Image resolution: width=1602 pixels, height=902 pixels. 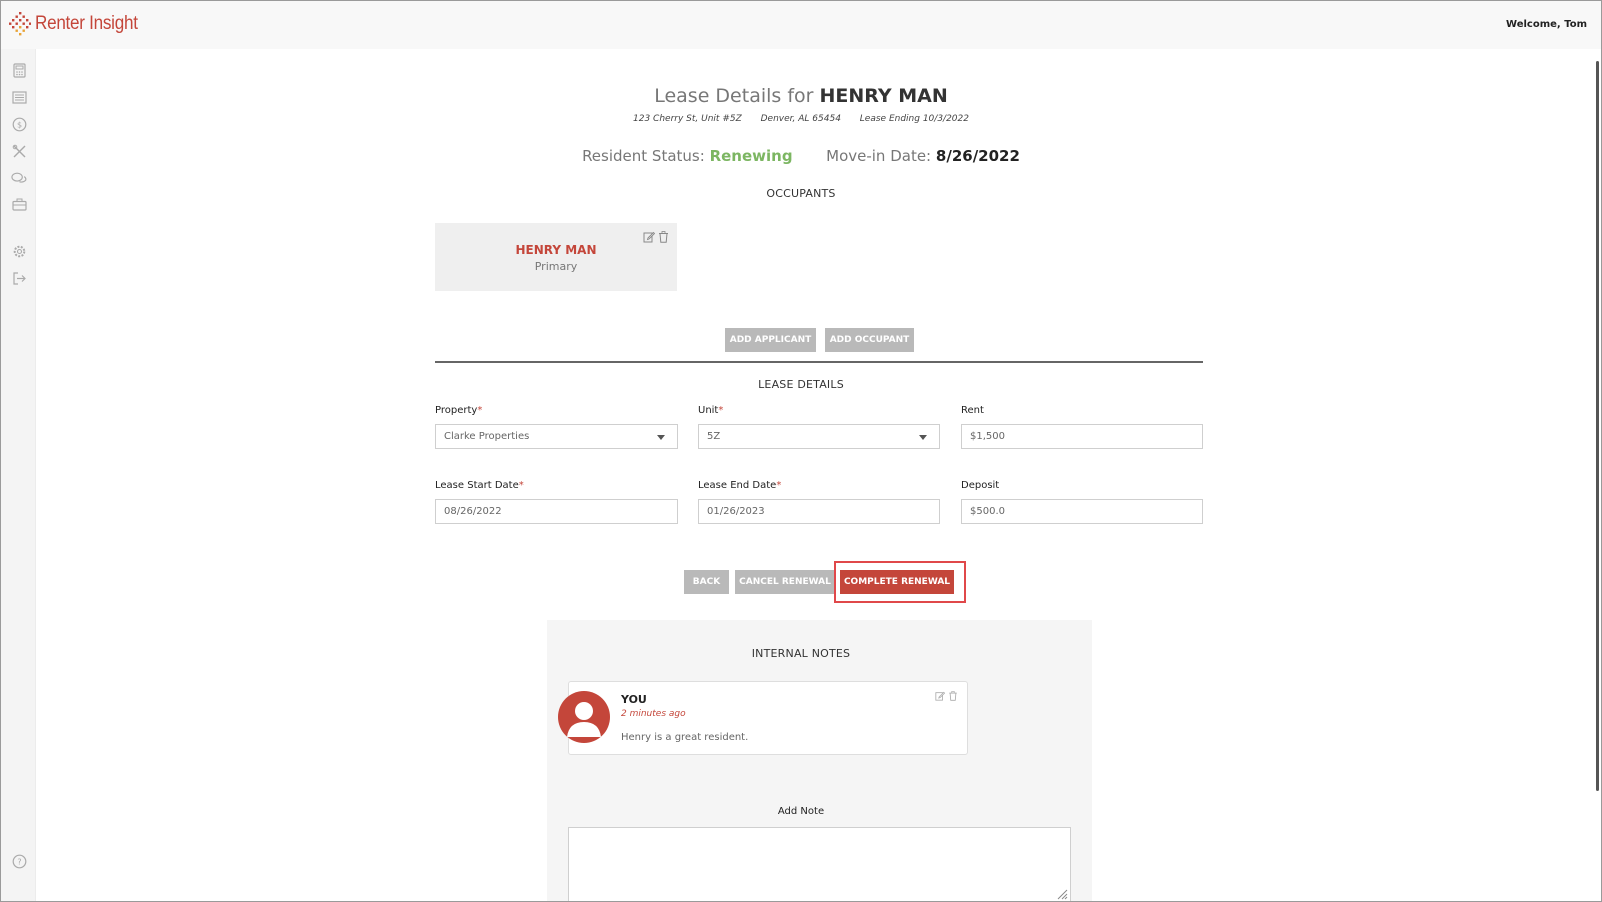 I want to click on gear-icon, so click(x=19, y=251).